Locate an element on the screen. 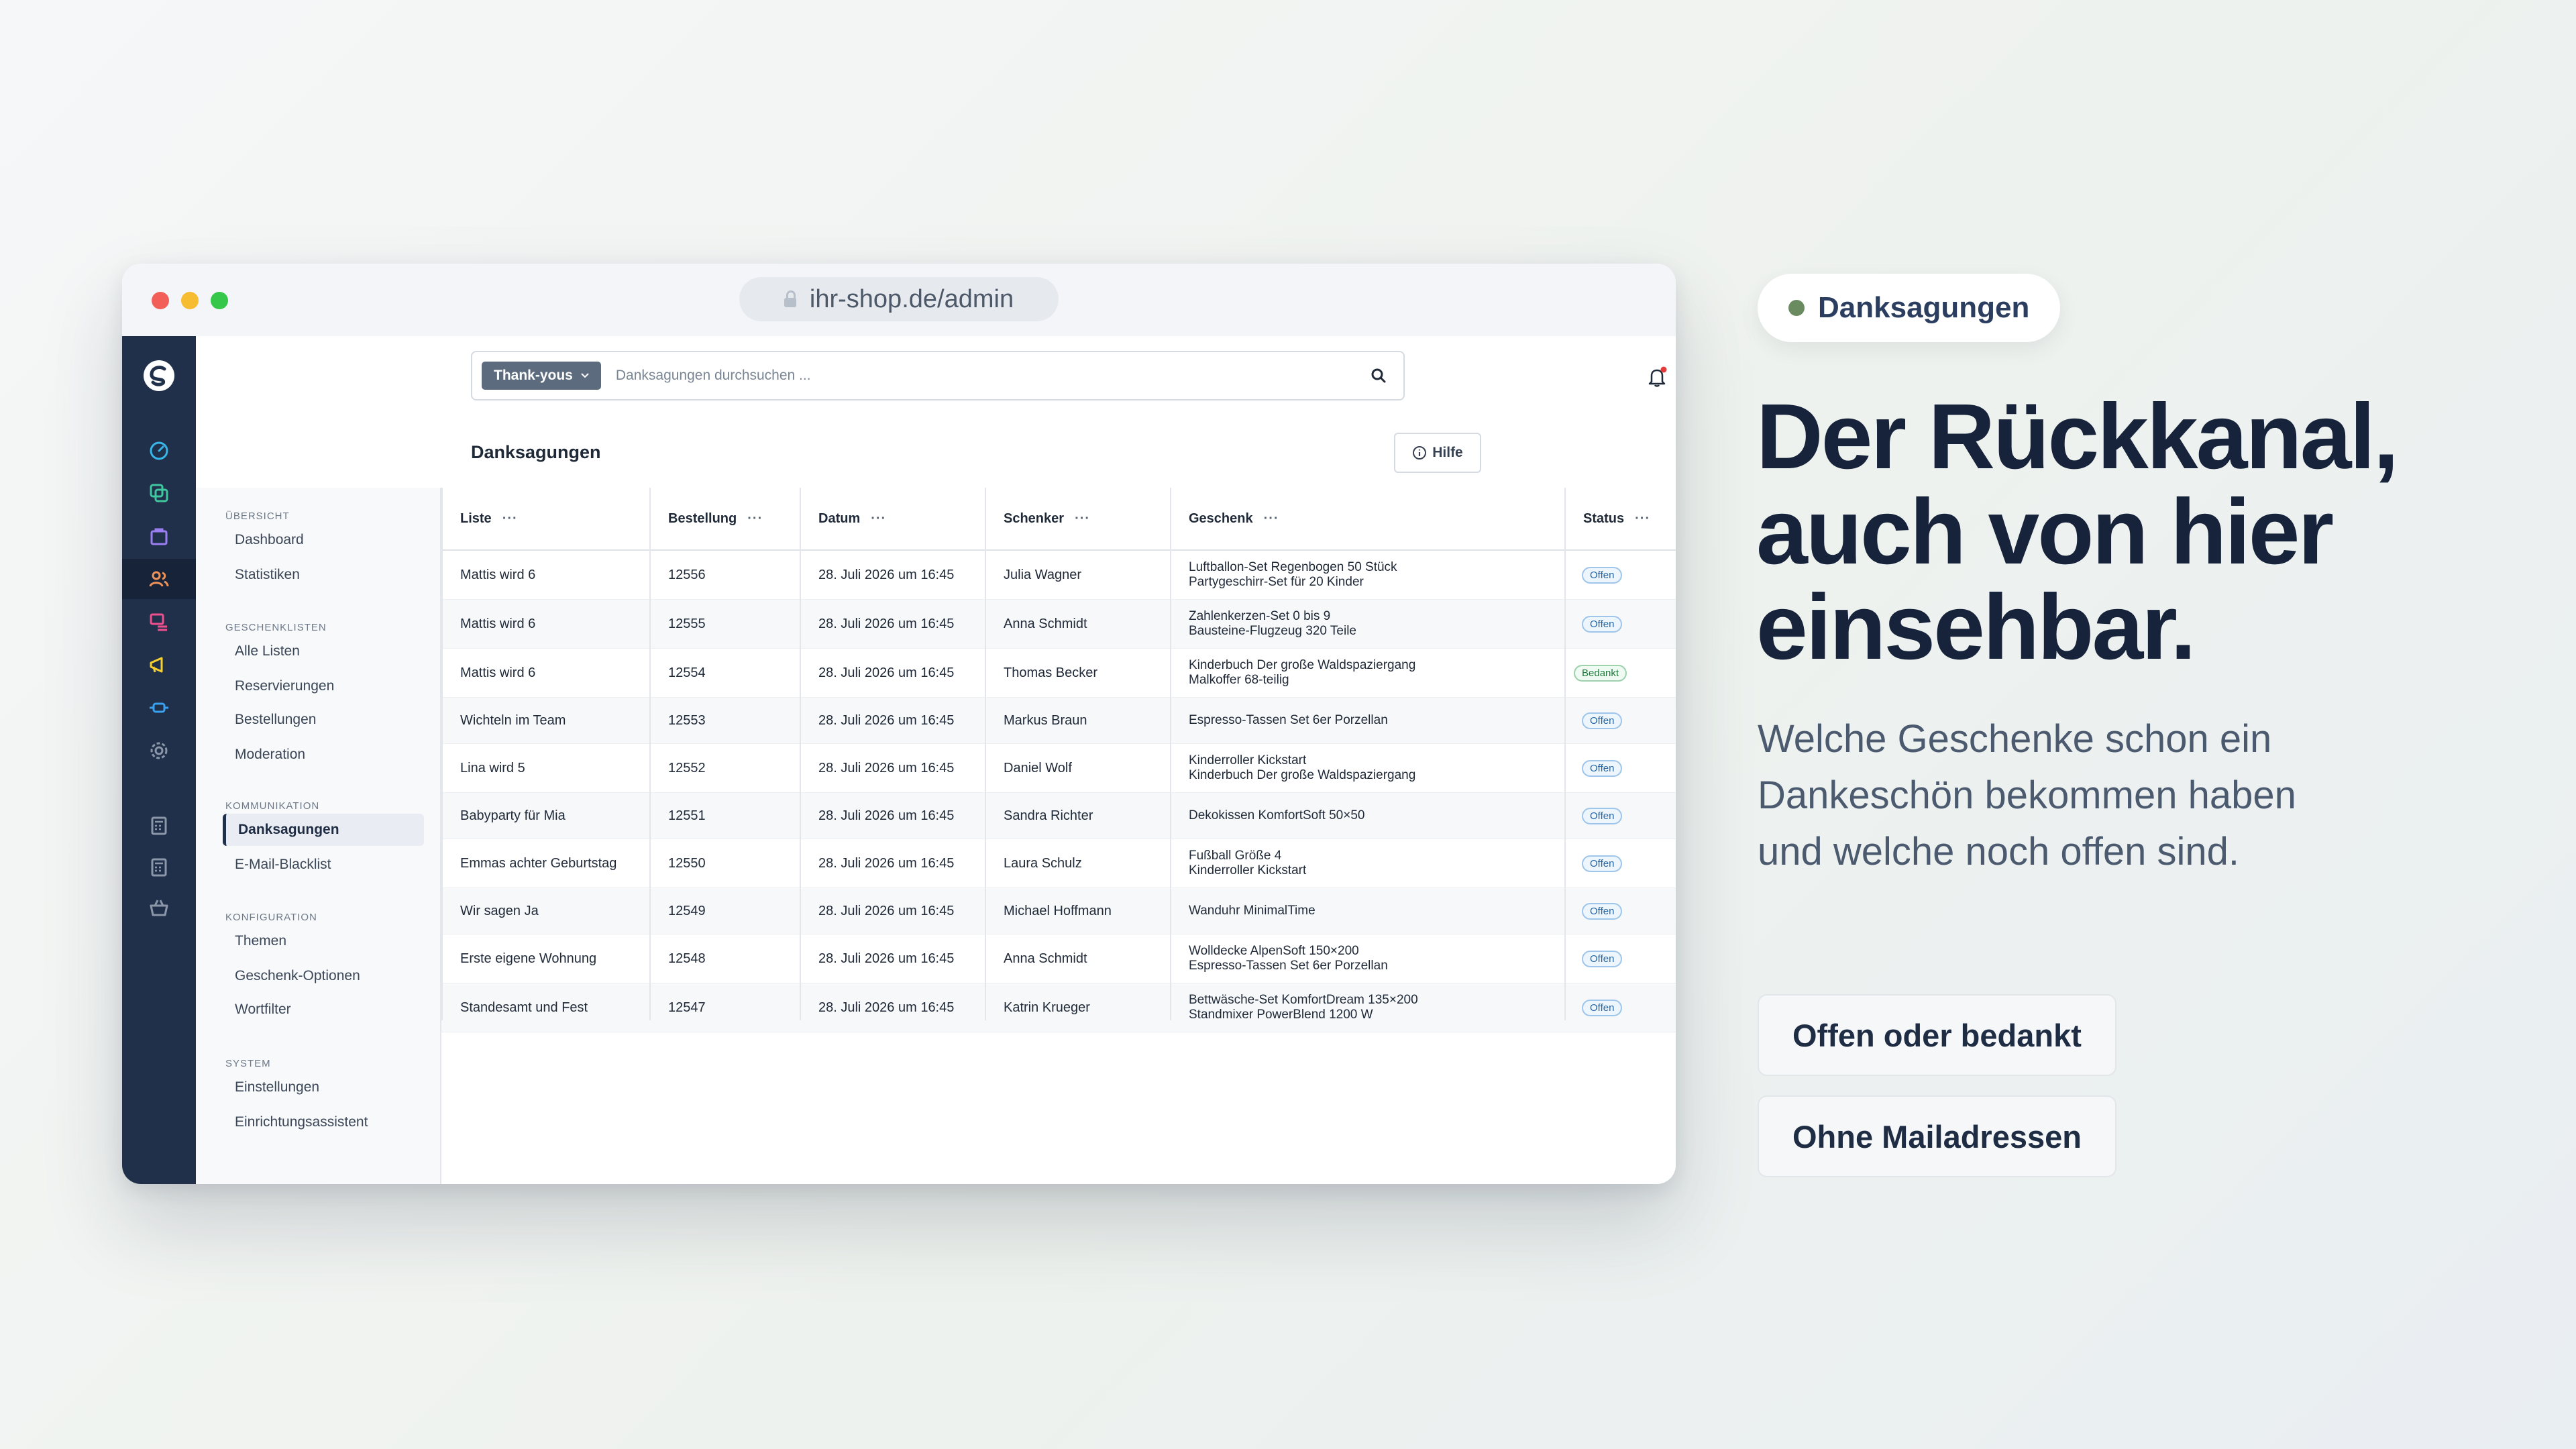 The width and height of the screenshot is (2576, 1449). rail-settings is located at coordinates (159, 751).